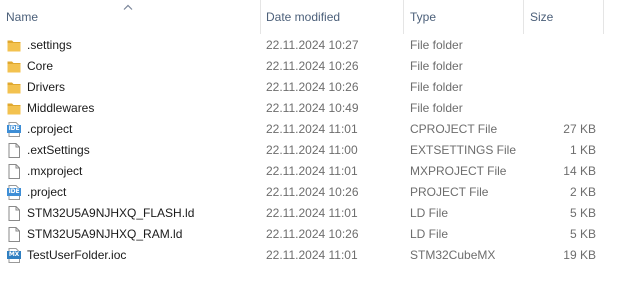  I want to click on file-name: Drivers, so click(46, 87).